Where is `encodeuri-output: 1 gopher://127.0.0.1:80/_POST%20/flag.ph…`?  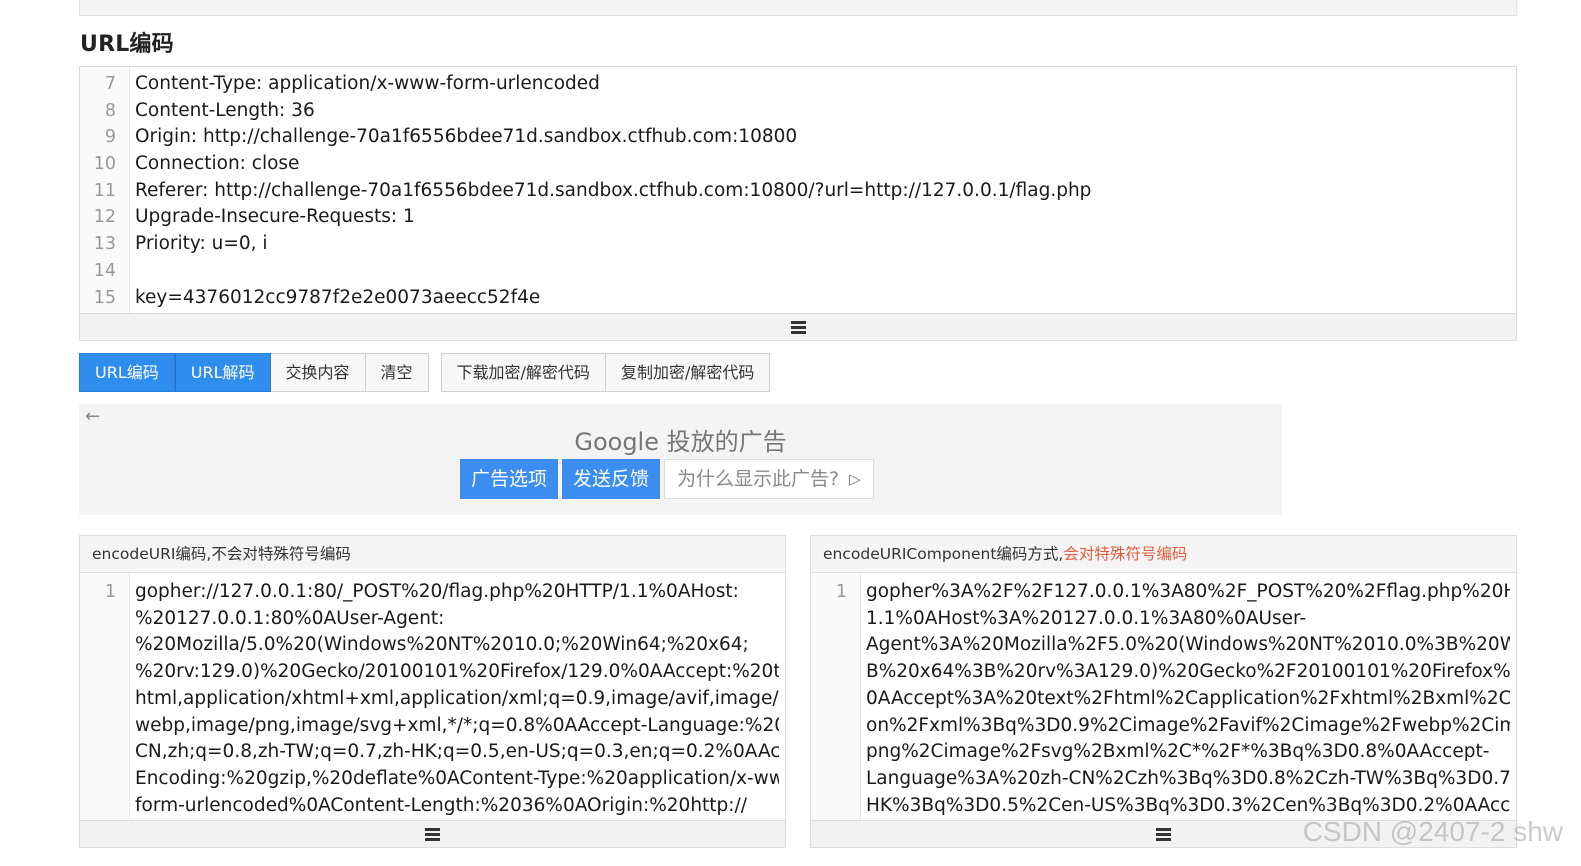 encodeuri-output: 1 gopher://127.0.0.1:80/_POST%20/flag.ph… is located at coordinates (432, 696).